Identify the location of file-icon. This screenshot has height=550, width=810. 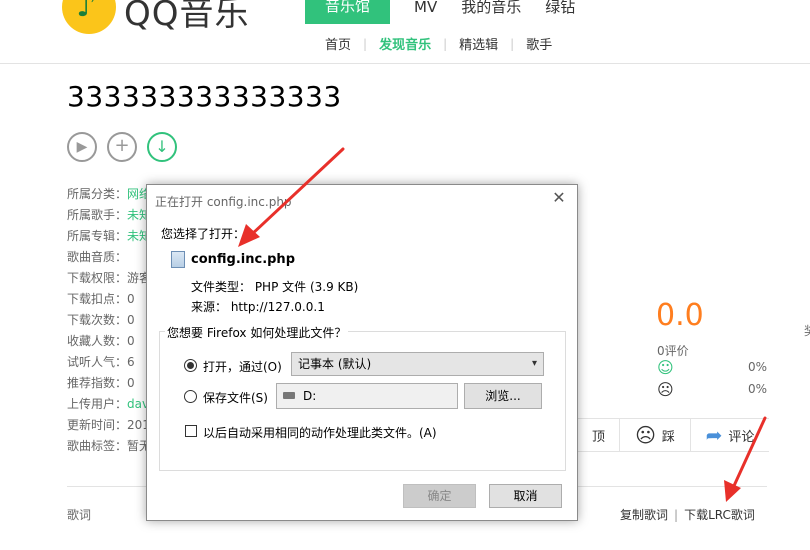
(178, 259).